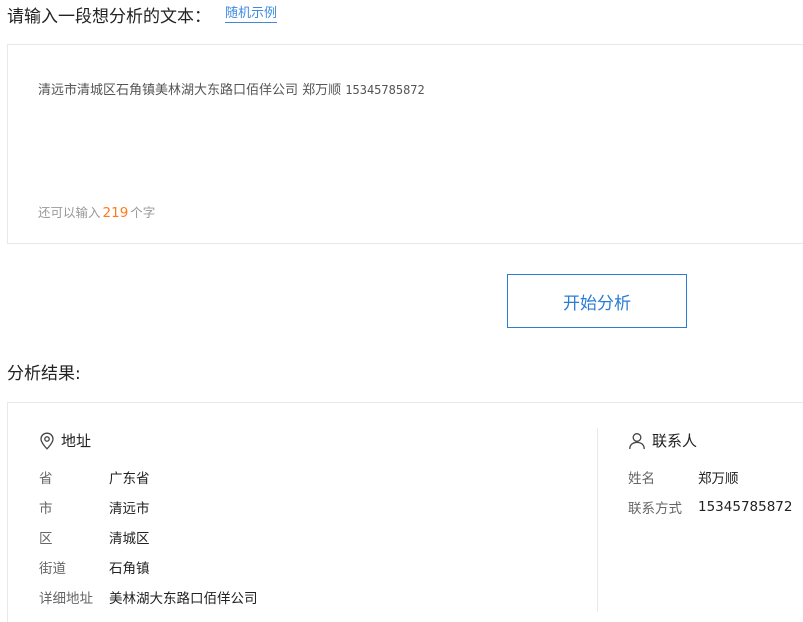 The image size is (803, 622). I want to click on input-text: 清远市清城区石角镇美林湖大东路口佰佯公司 郑万顺 15345785872, so click(231, 88).